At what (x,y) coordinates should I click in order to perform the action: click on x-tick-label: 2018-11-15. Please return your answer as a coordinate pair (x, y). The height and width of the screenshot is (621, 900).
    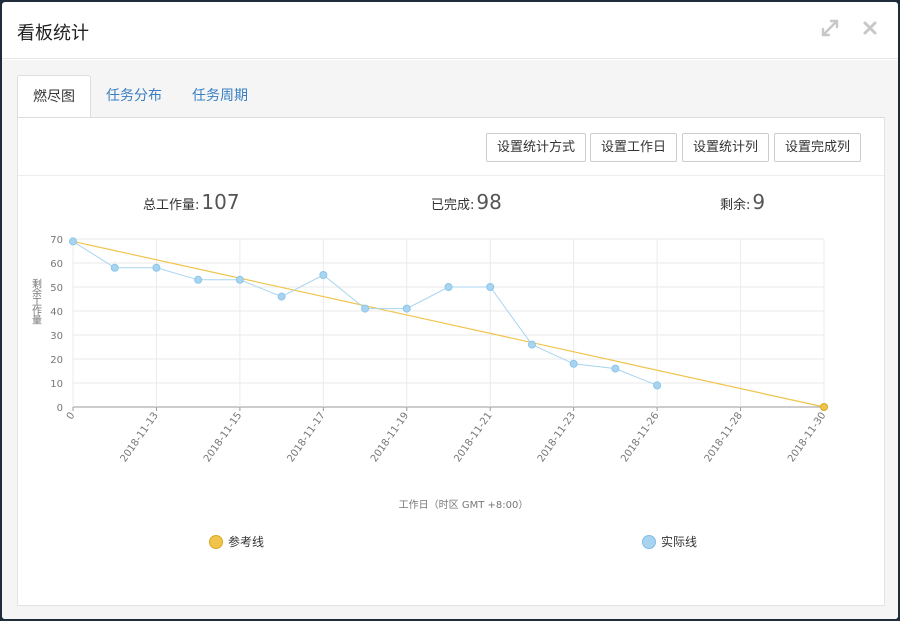
    Looking at the image, I should click on (223, 437).